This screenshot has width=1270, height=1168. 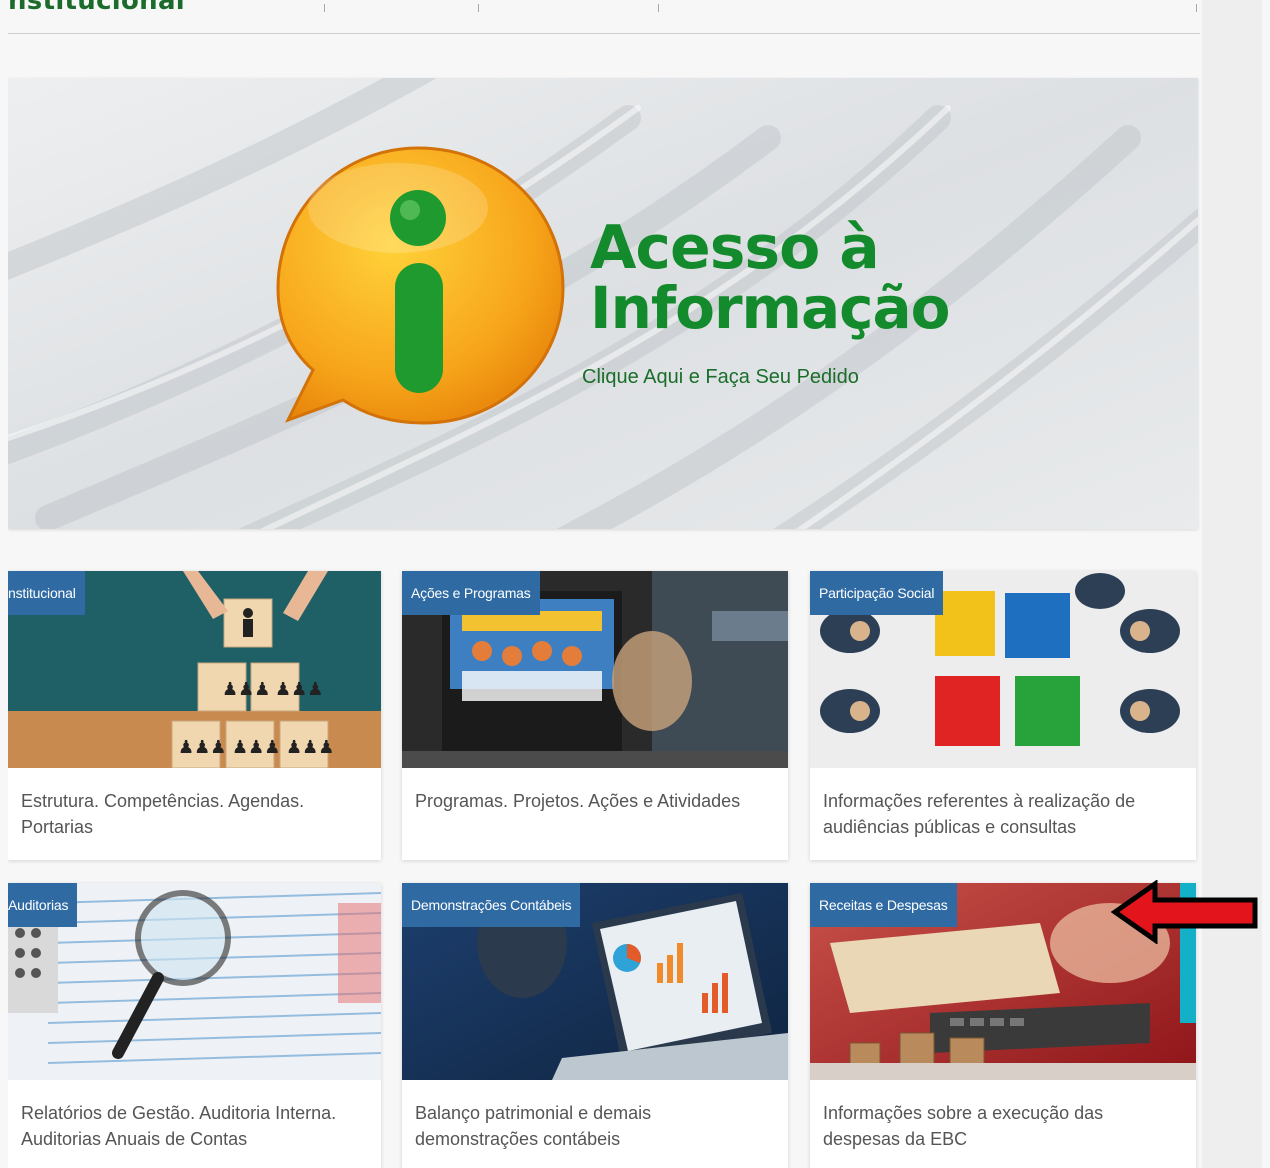 What do you see at coordinates (1184, 912) in the screenshot?
I see `red-arrow-icon` at bounding box center [1184, 912].